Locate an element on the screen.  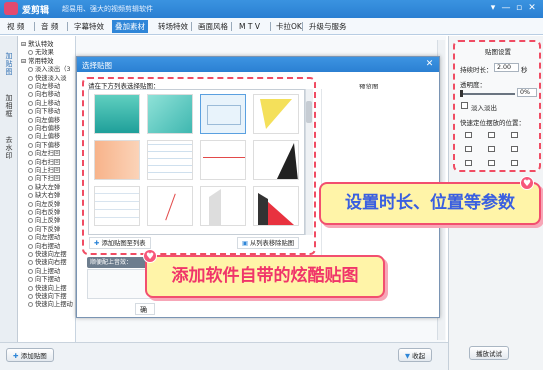
vtab-add-sticker: 加 贴 图 is located at coordinates (9, 64).